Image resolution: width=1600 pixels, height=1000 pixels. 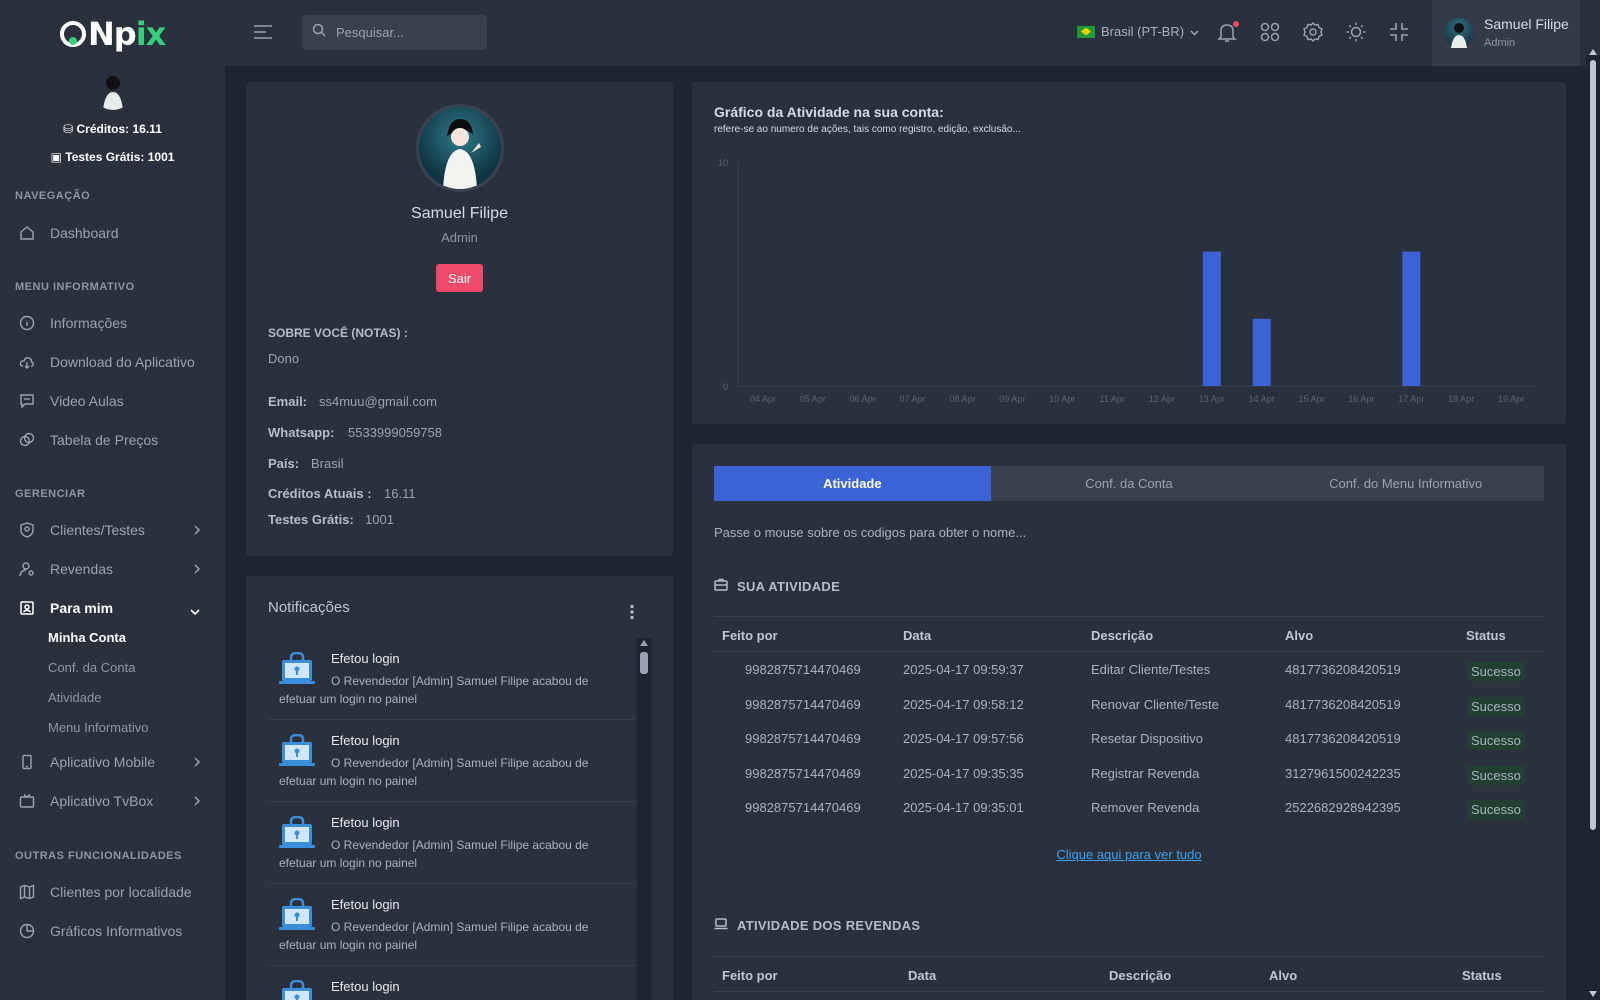 I want to click on logo: Npix, so click(x=113, y=34).